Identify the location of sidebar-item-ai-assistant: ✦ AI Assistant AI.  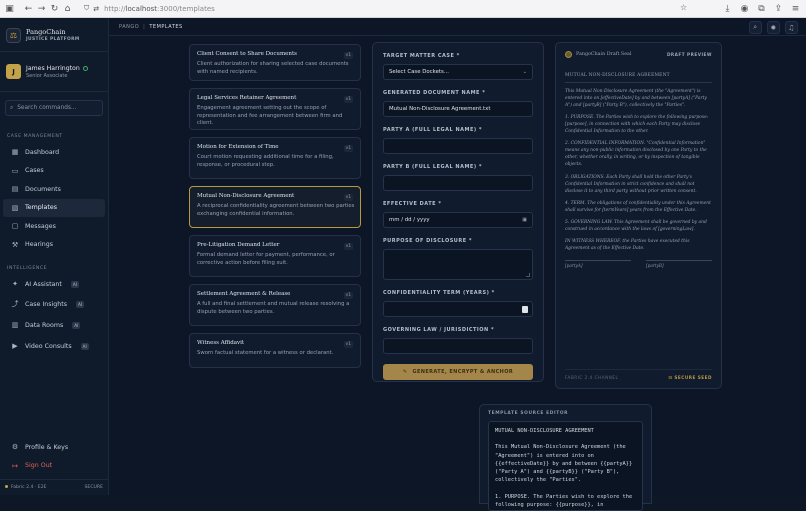
(54, 284).